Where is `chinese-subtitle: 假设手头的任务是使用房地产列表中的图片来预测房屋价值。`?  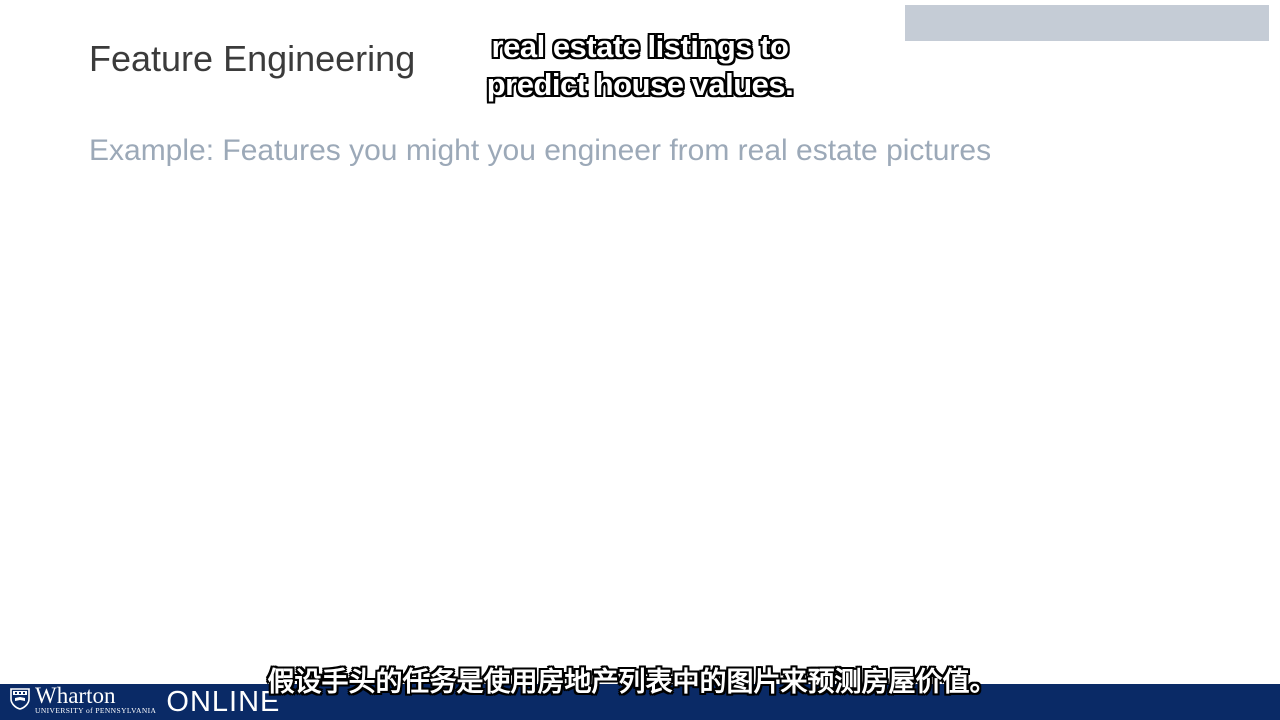 chinese-subtitle: 假设手头的任务是使用房地产列表中的图片来预测房屋价值。 is located at coordinates (632, 682).